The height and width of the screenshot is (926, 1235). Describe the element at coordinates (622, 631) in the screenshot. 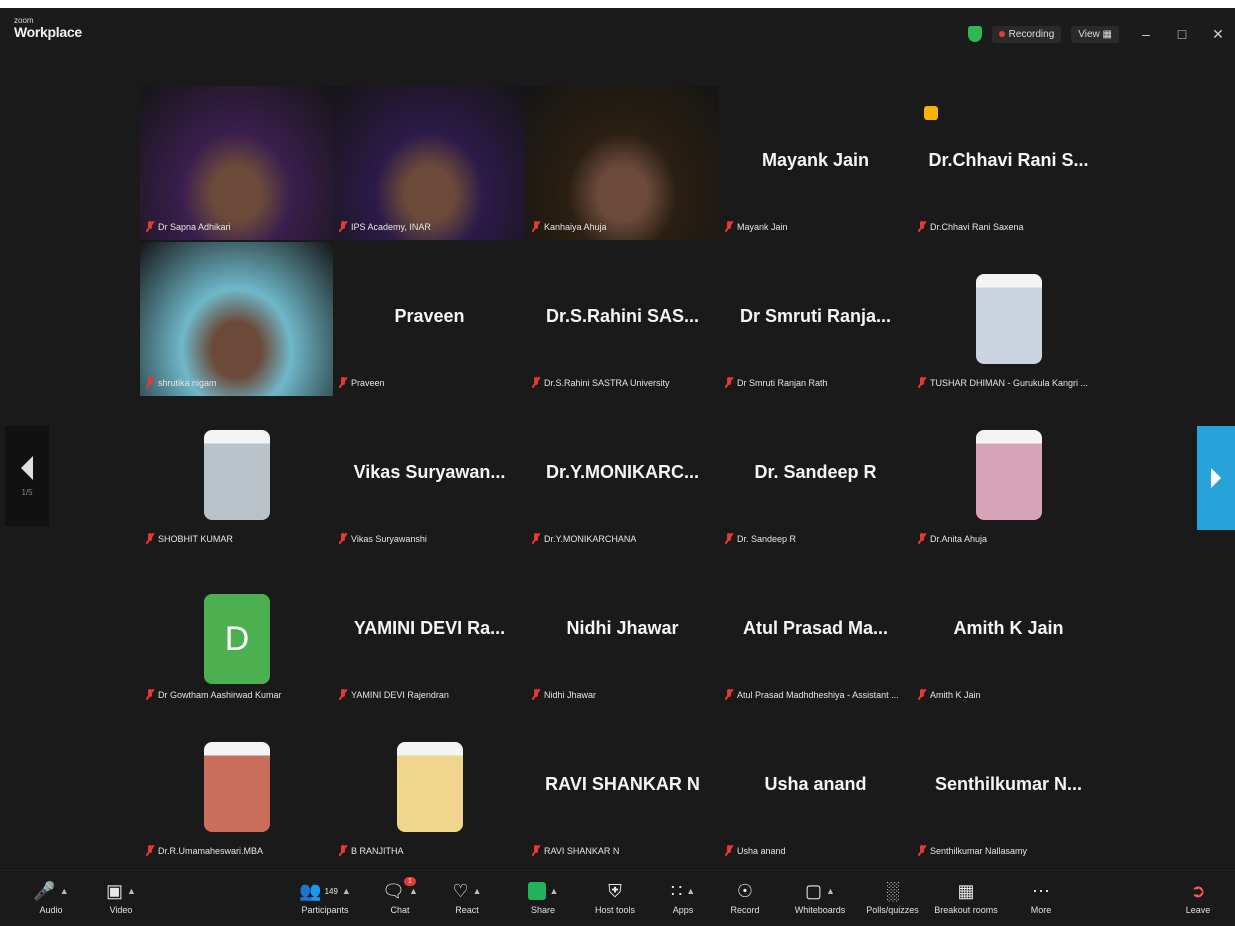

I see `participant-tile-nidhi: Nidhi Jhawar Nidhi Jhawar` at that location.